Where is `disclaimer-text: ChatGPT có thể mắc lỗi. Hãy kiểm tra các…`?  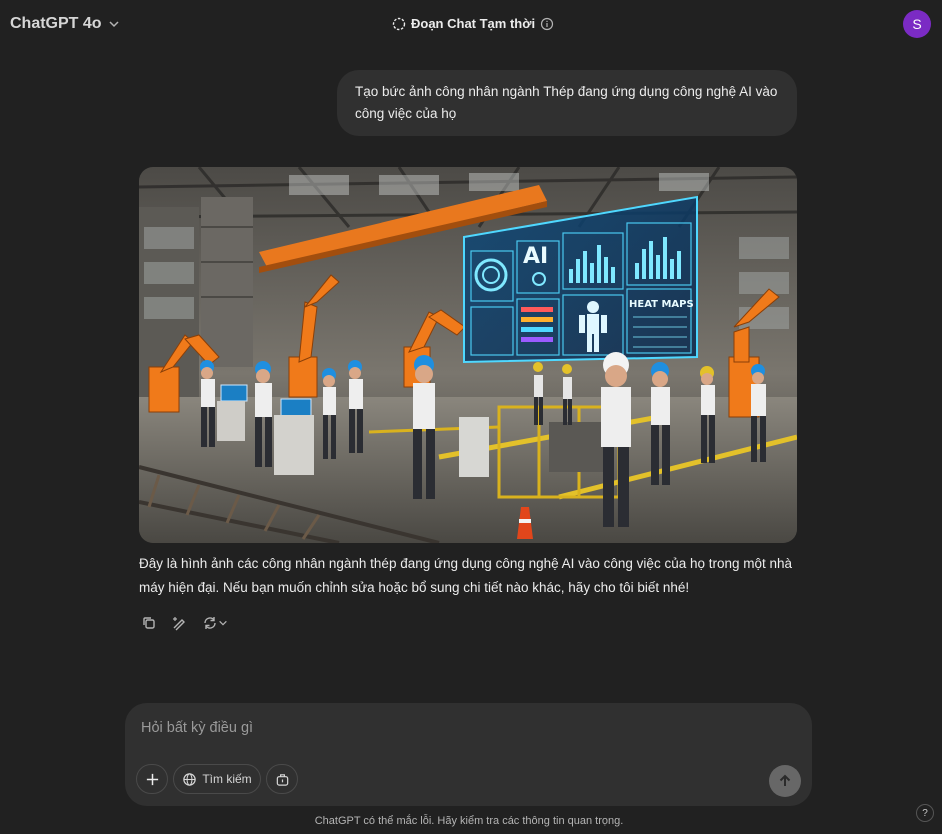
disclaimer-text: ChatGPT có thể mắc lỗi. Hãy kiểm tra các… is located at coordinates (469, 821).